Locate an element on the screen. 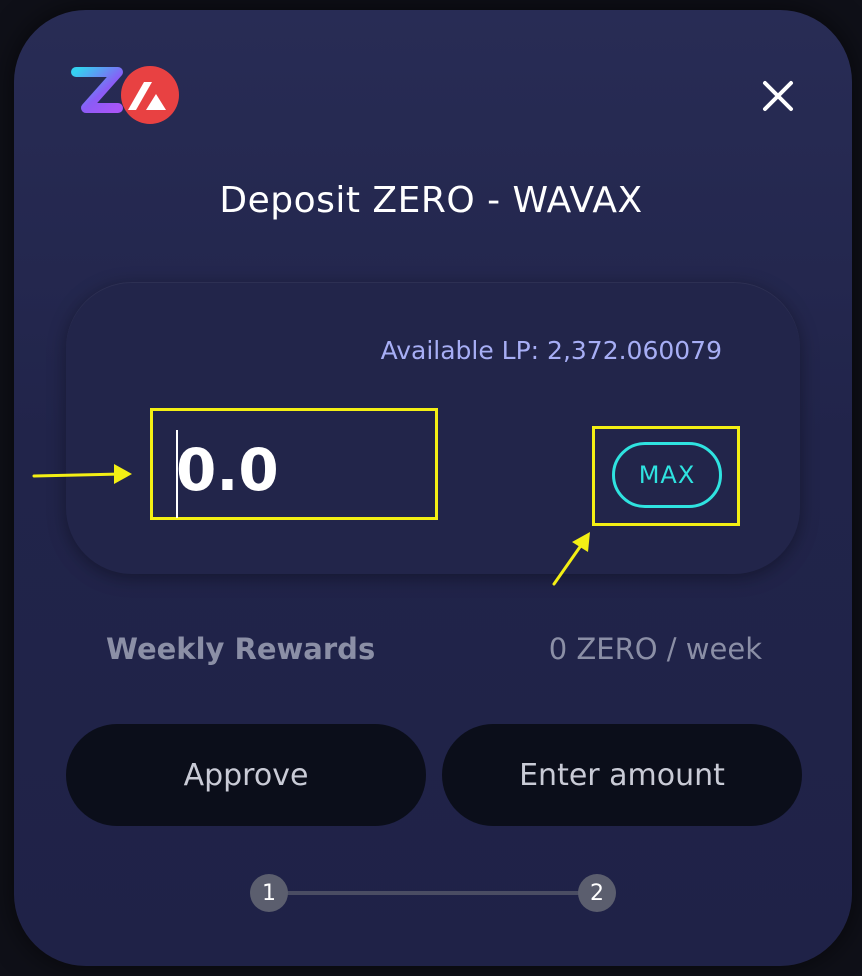 This screenshot has height=976, width=862. step-connector is located at coordinates (434, 893).